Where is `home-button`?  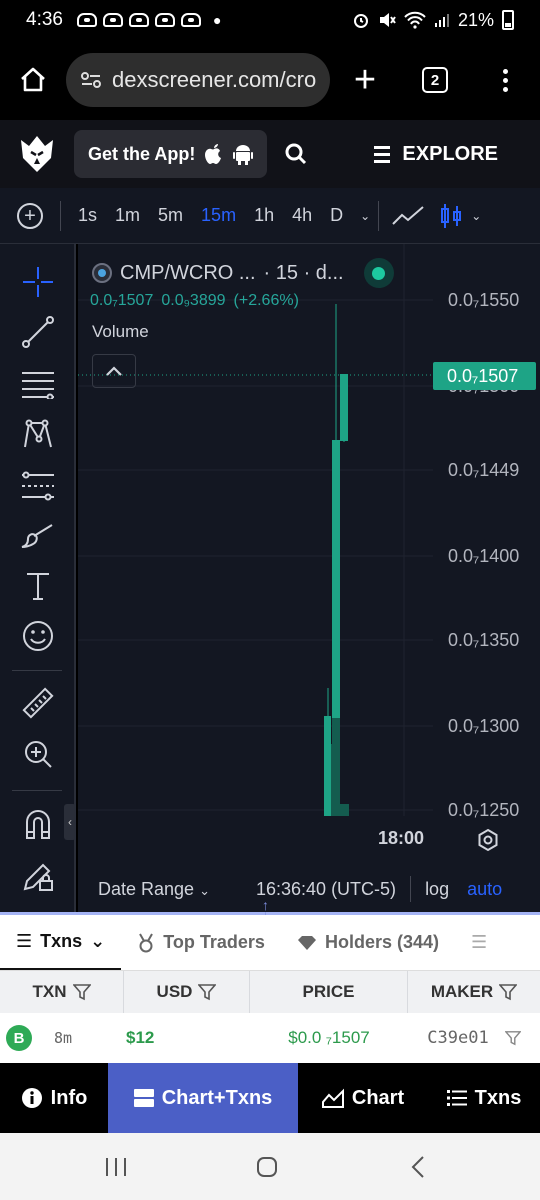 home-button is located at coordinates (33, 80).